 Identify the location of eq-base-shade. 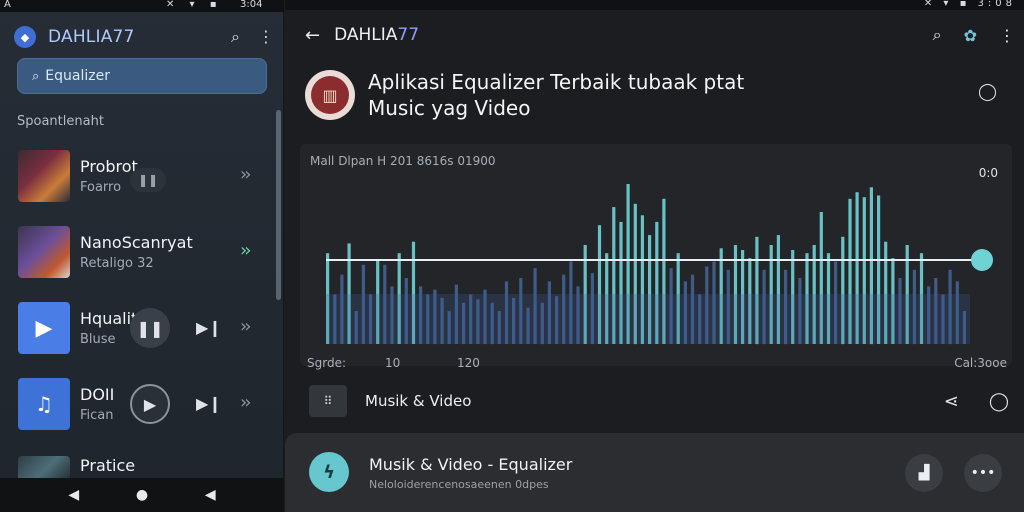
(648, 319).